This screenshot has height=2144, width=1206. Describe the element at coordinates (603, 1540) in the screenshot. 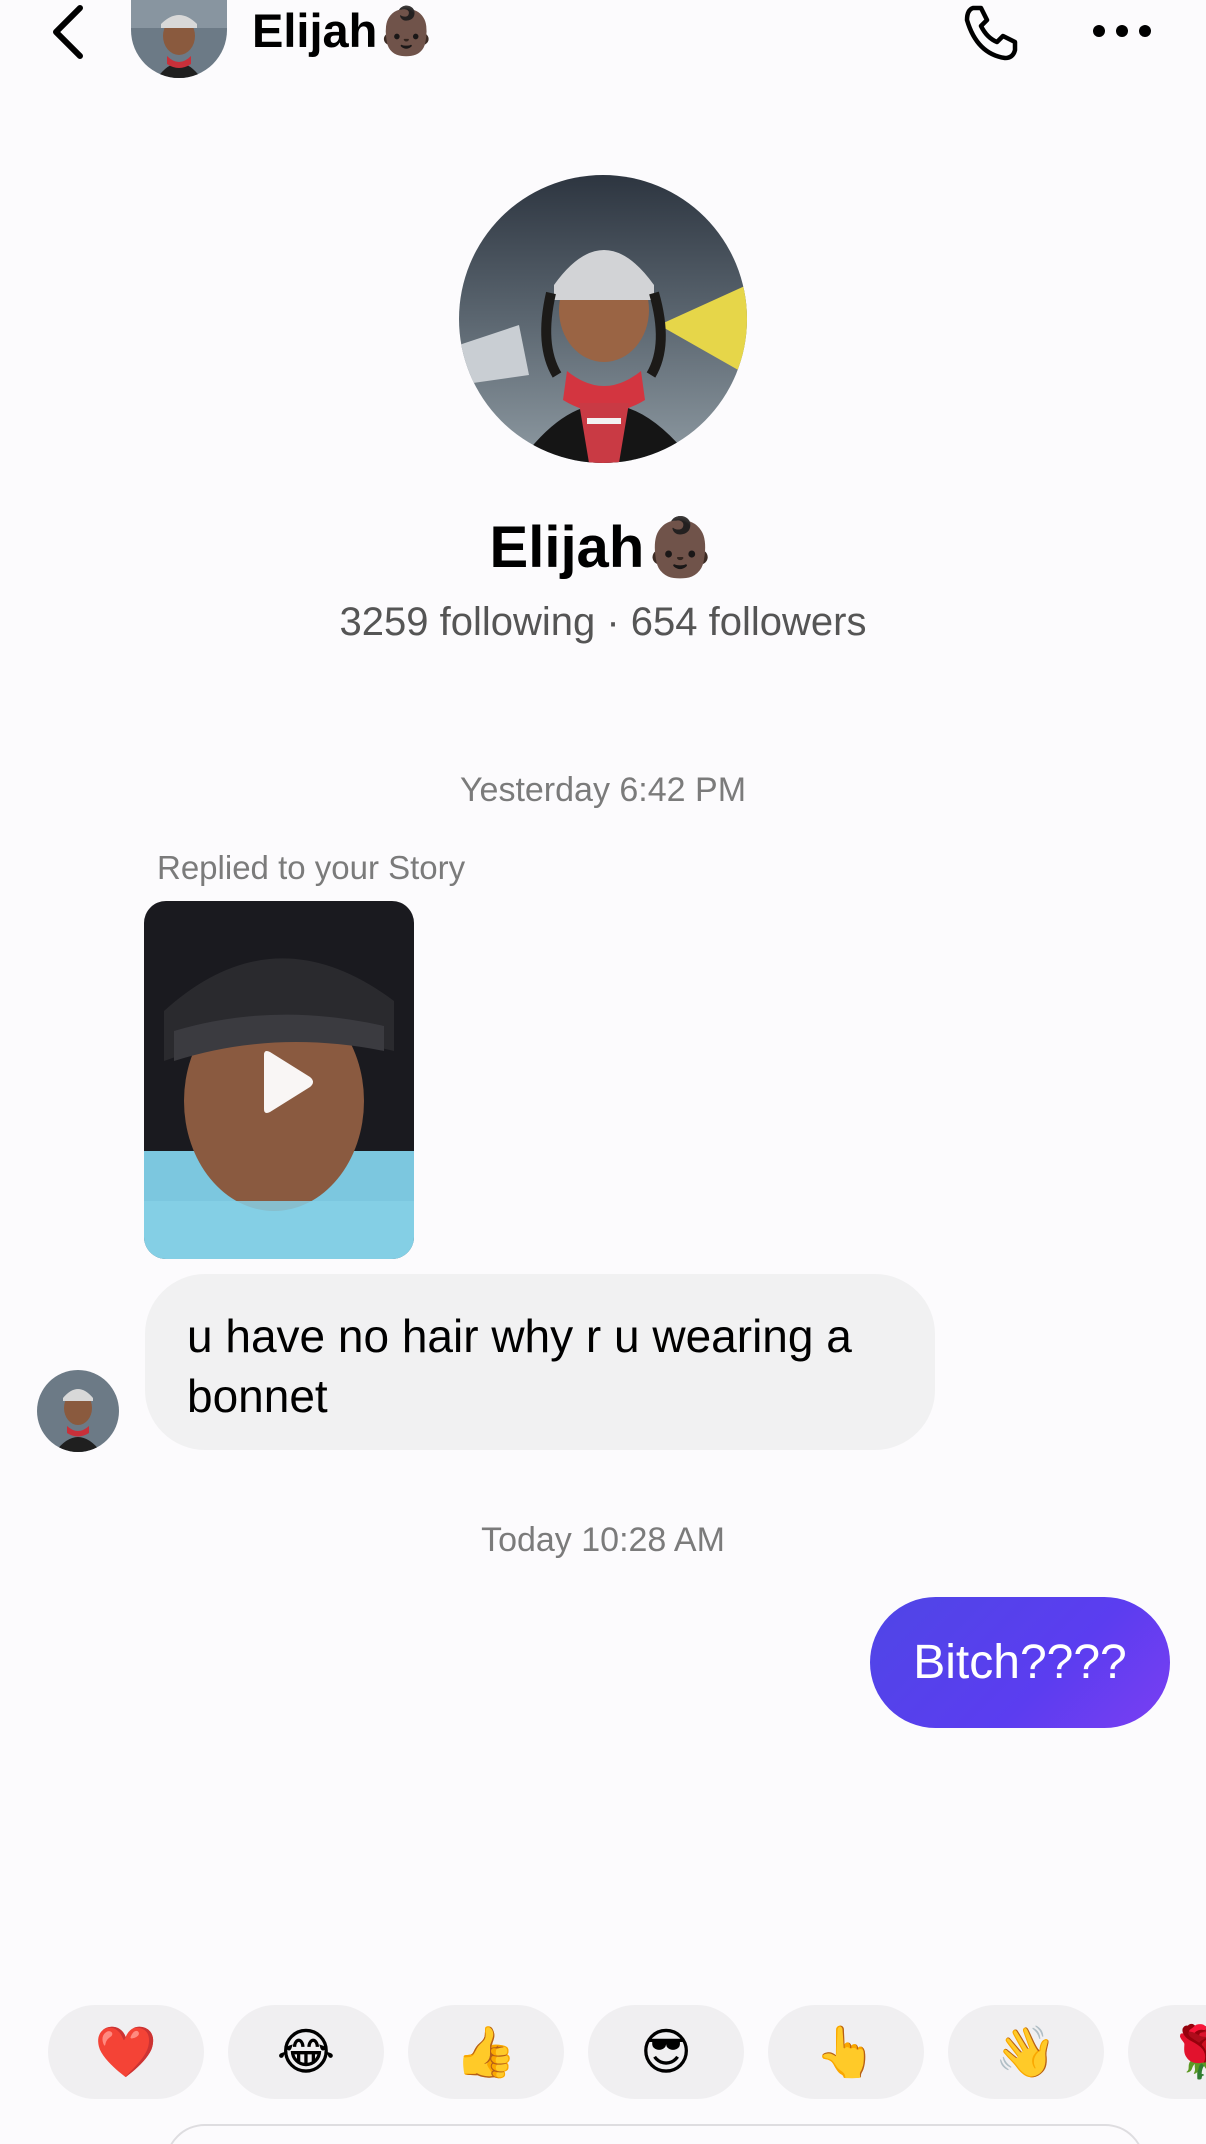

I see `timestamp-today: Today 10:28 AM` at that location.